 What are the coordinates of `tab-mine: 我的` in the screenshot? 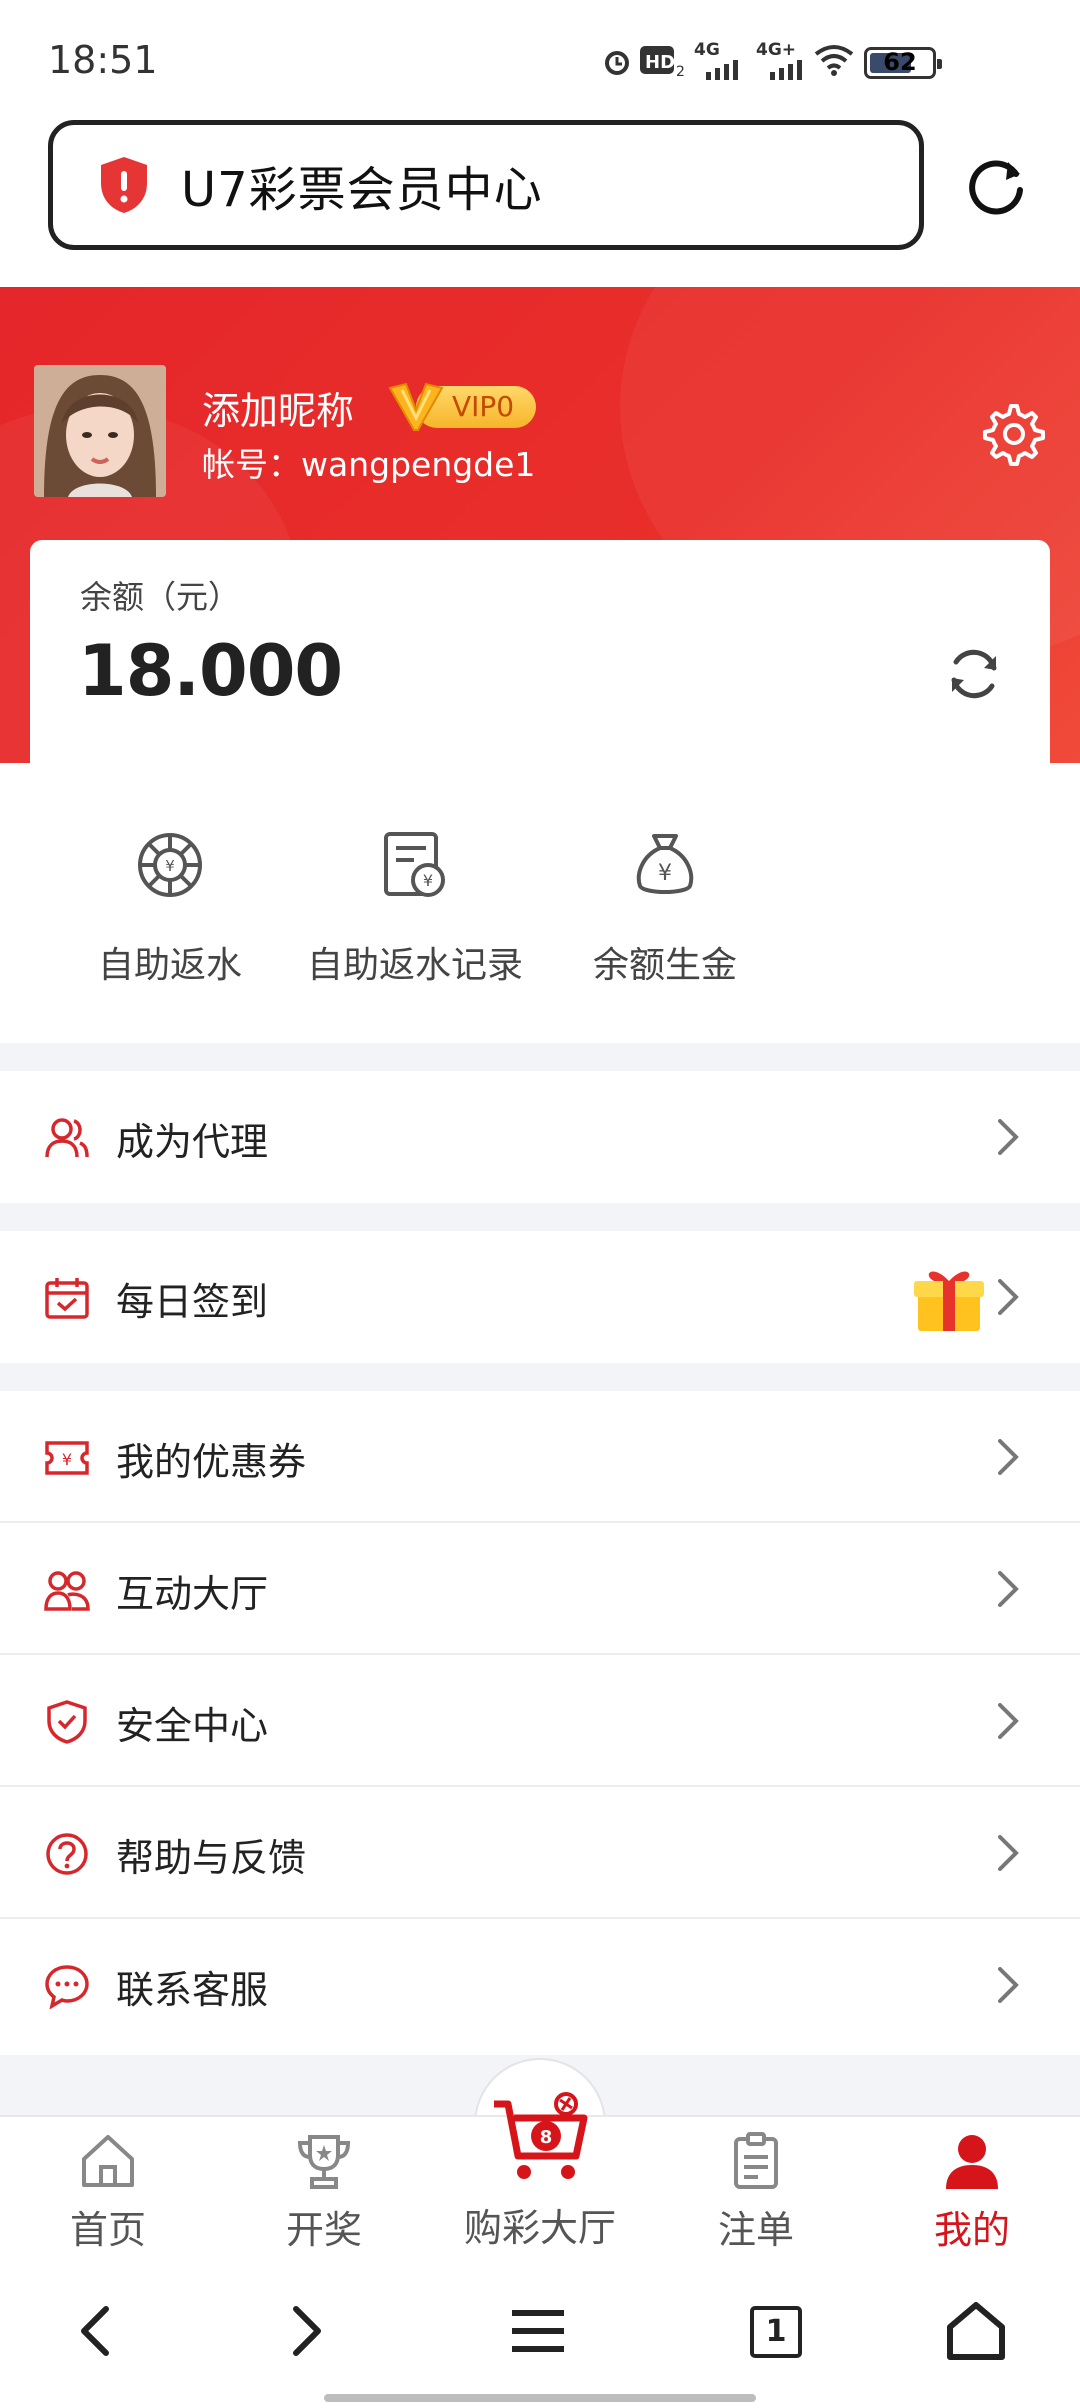 It's located at (972, 2188).